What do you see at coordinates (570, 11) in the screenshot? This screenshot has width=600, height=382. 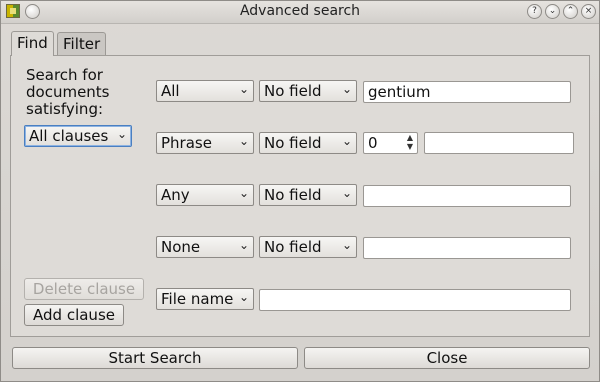 I see `maximize-button: ⌃` at bounding box center [570, 11].